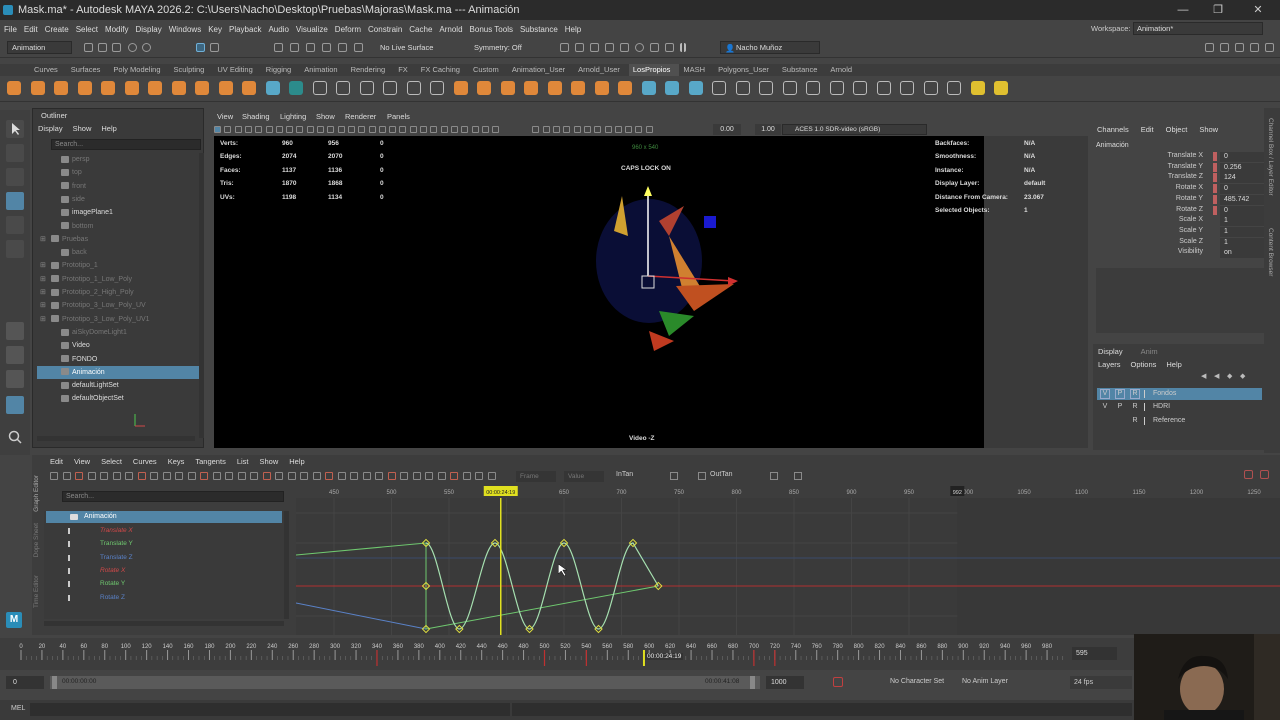 The height and width of the screenshot is (720, 1280). Describe the element at coordinates (281, 70) in the screenshot. I see `shelf-tab-rigging: Rigging` at that location.